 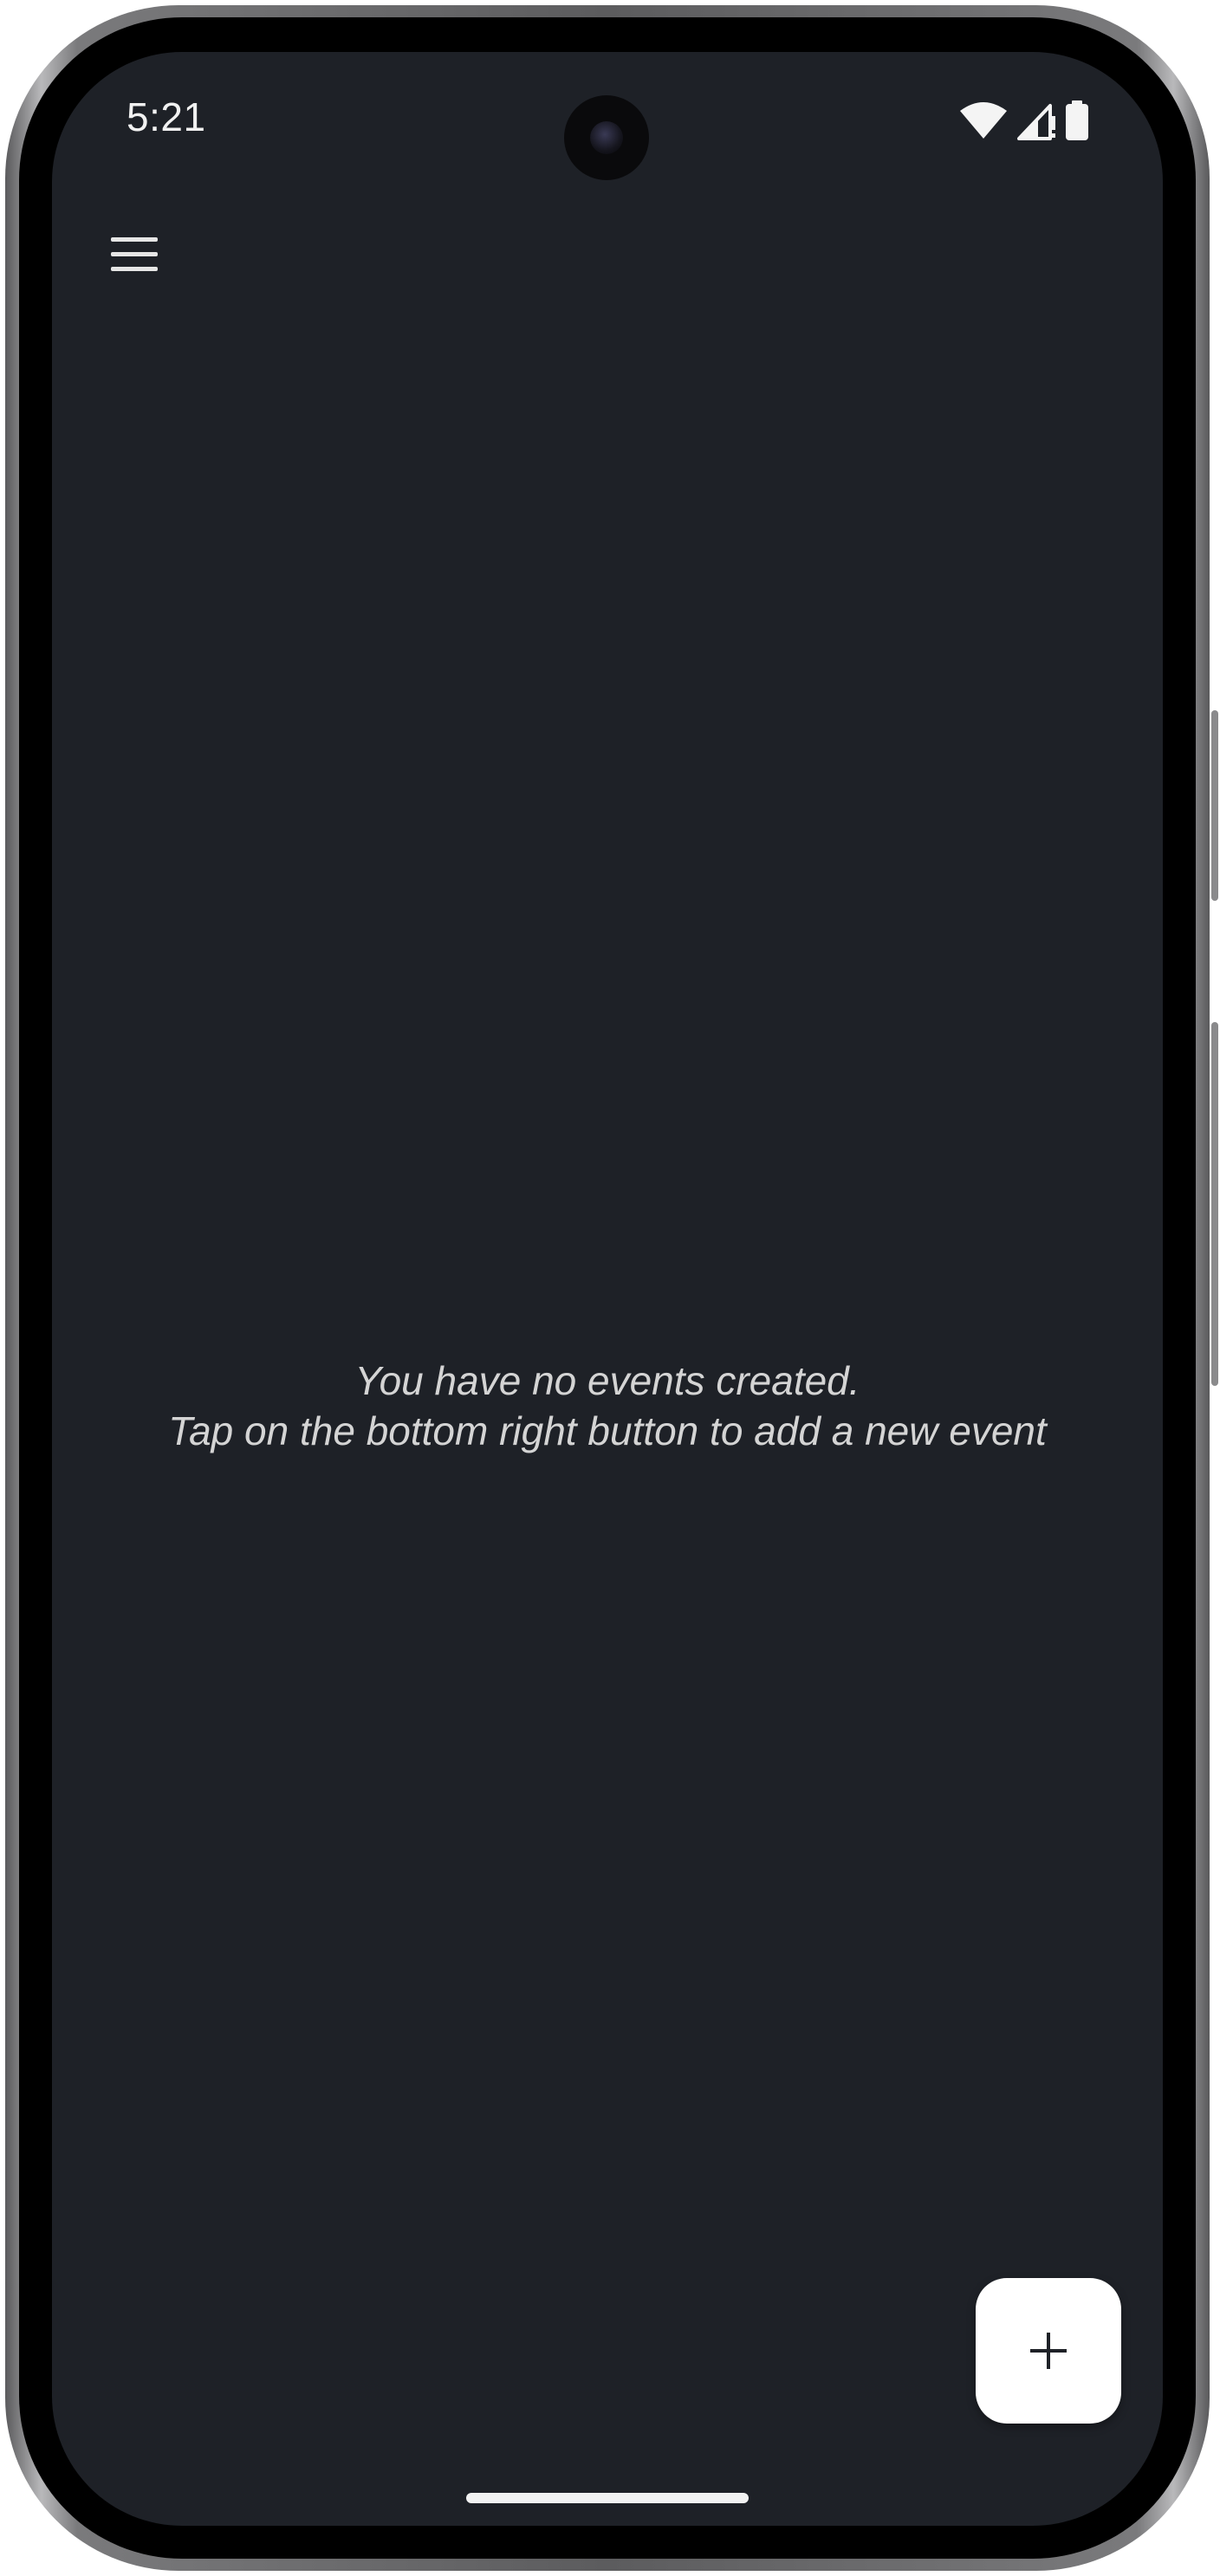 I want to click on cellular-signal-icon, so click(x=1036, y=122).